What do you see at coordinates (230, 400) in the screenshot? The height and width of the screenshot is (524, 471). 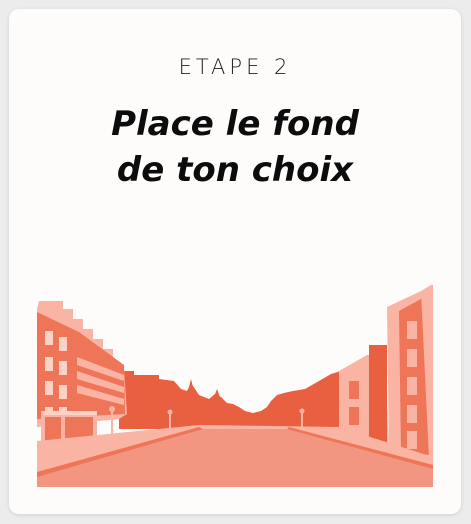 I see `distant-skyline` at bounding box center [230, 400].